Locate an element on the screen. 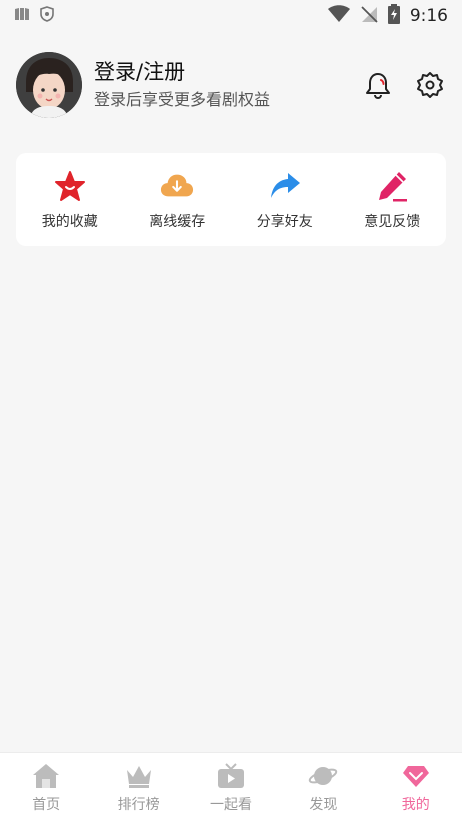 Image resolution: width=462 pixels, height=822 pixels. quick-item-favorites: 我的收藏 is located at coordinates (70, 200).